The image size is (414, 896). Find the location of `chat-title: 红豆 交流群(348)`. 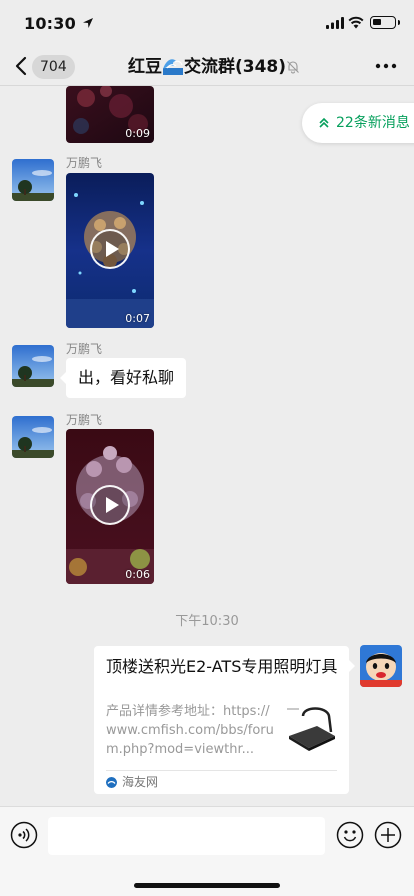

chat-title: 红豆 交流群(348) is located at coordinates (207, 67).